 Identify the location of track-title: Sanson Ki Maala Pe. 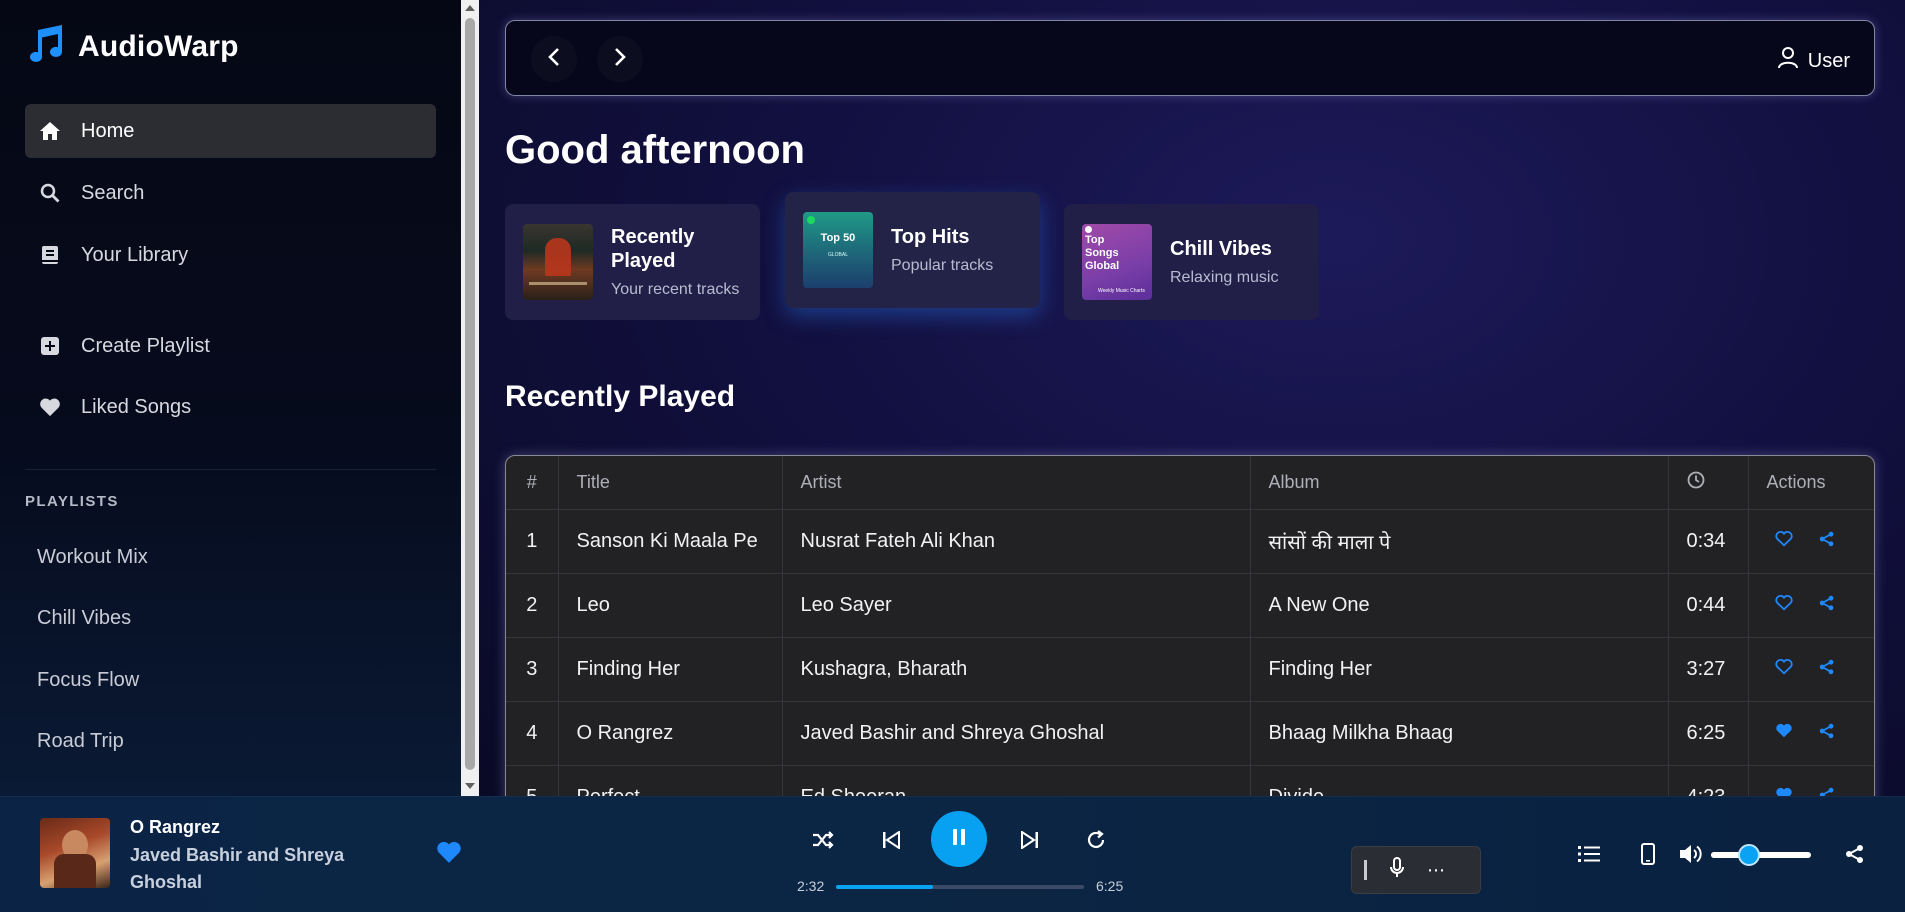
(670, 541).